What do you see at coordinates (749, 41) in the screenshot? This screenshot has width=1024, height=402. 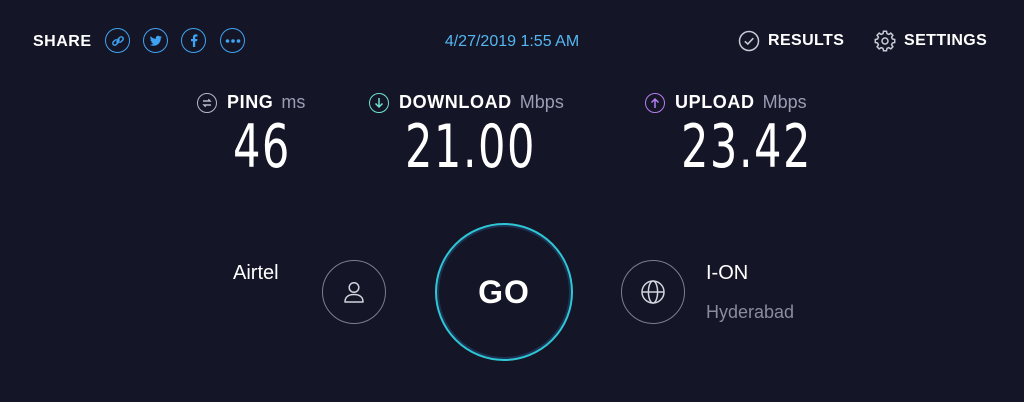 I see `check-circle-icon` at bounding box center [749, 41].